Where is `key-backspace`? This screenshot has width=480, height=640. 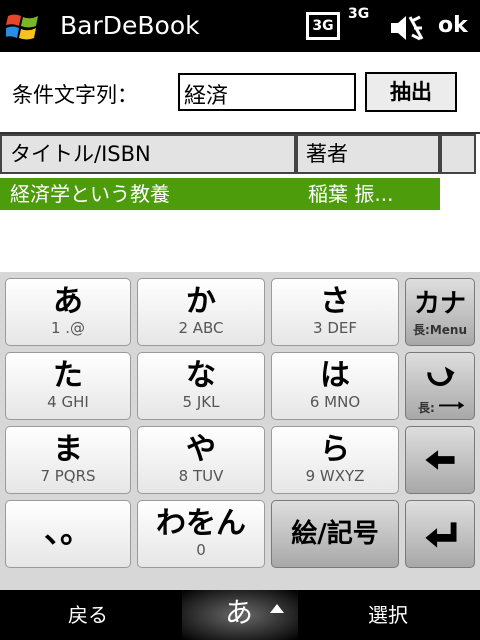
key-backspace is located at coordinates (440, 460).